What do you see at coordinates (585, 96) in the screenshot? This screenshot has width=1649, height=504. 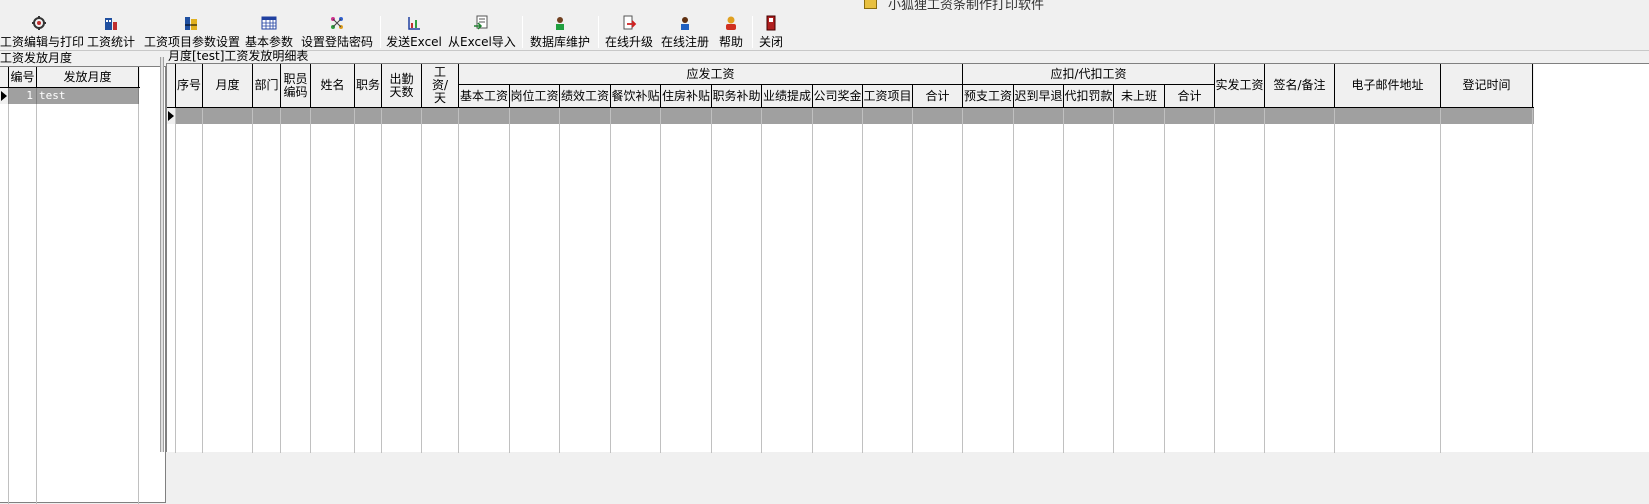 I see `column-header-performance-salary: 绩效工资` at bounding box center [585, 96].